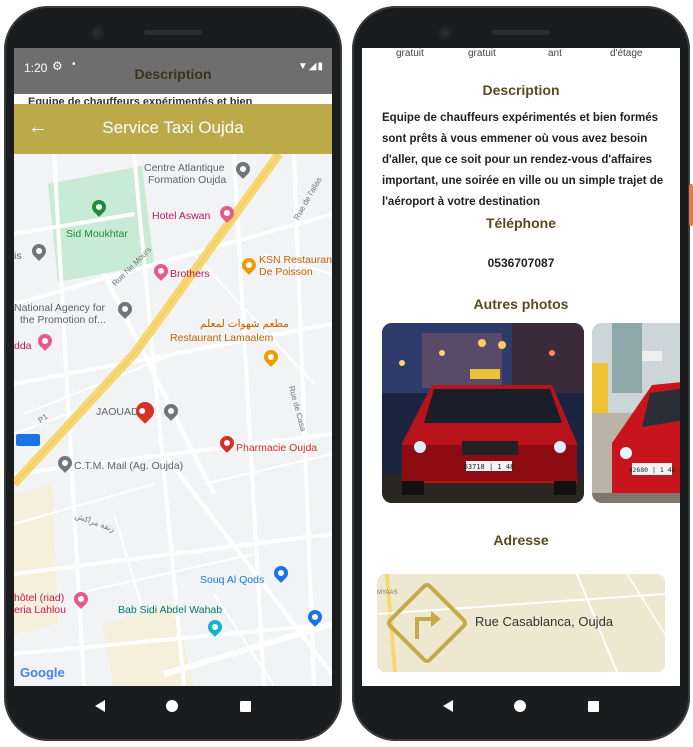  What do you see at coordinates (184, 168) in the screenshot?
I see `poi-centre-atlantique: Centre Atlantique` at bounding box center [184, 168].